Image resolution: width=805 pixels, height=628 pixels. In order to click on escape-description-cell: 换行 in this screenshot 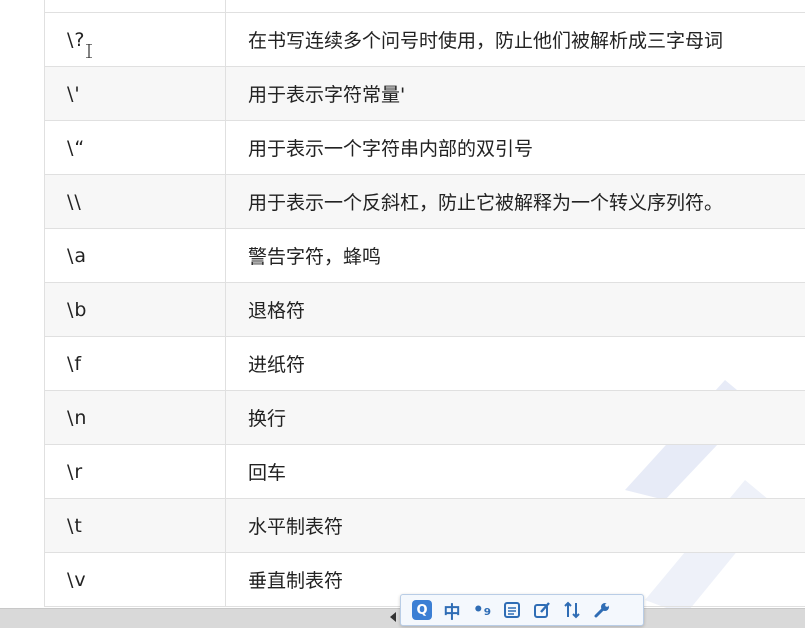, I will do `click(515, 417)`.